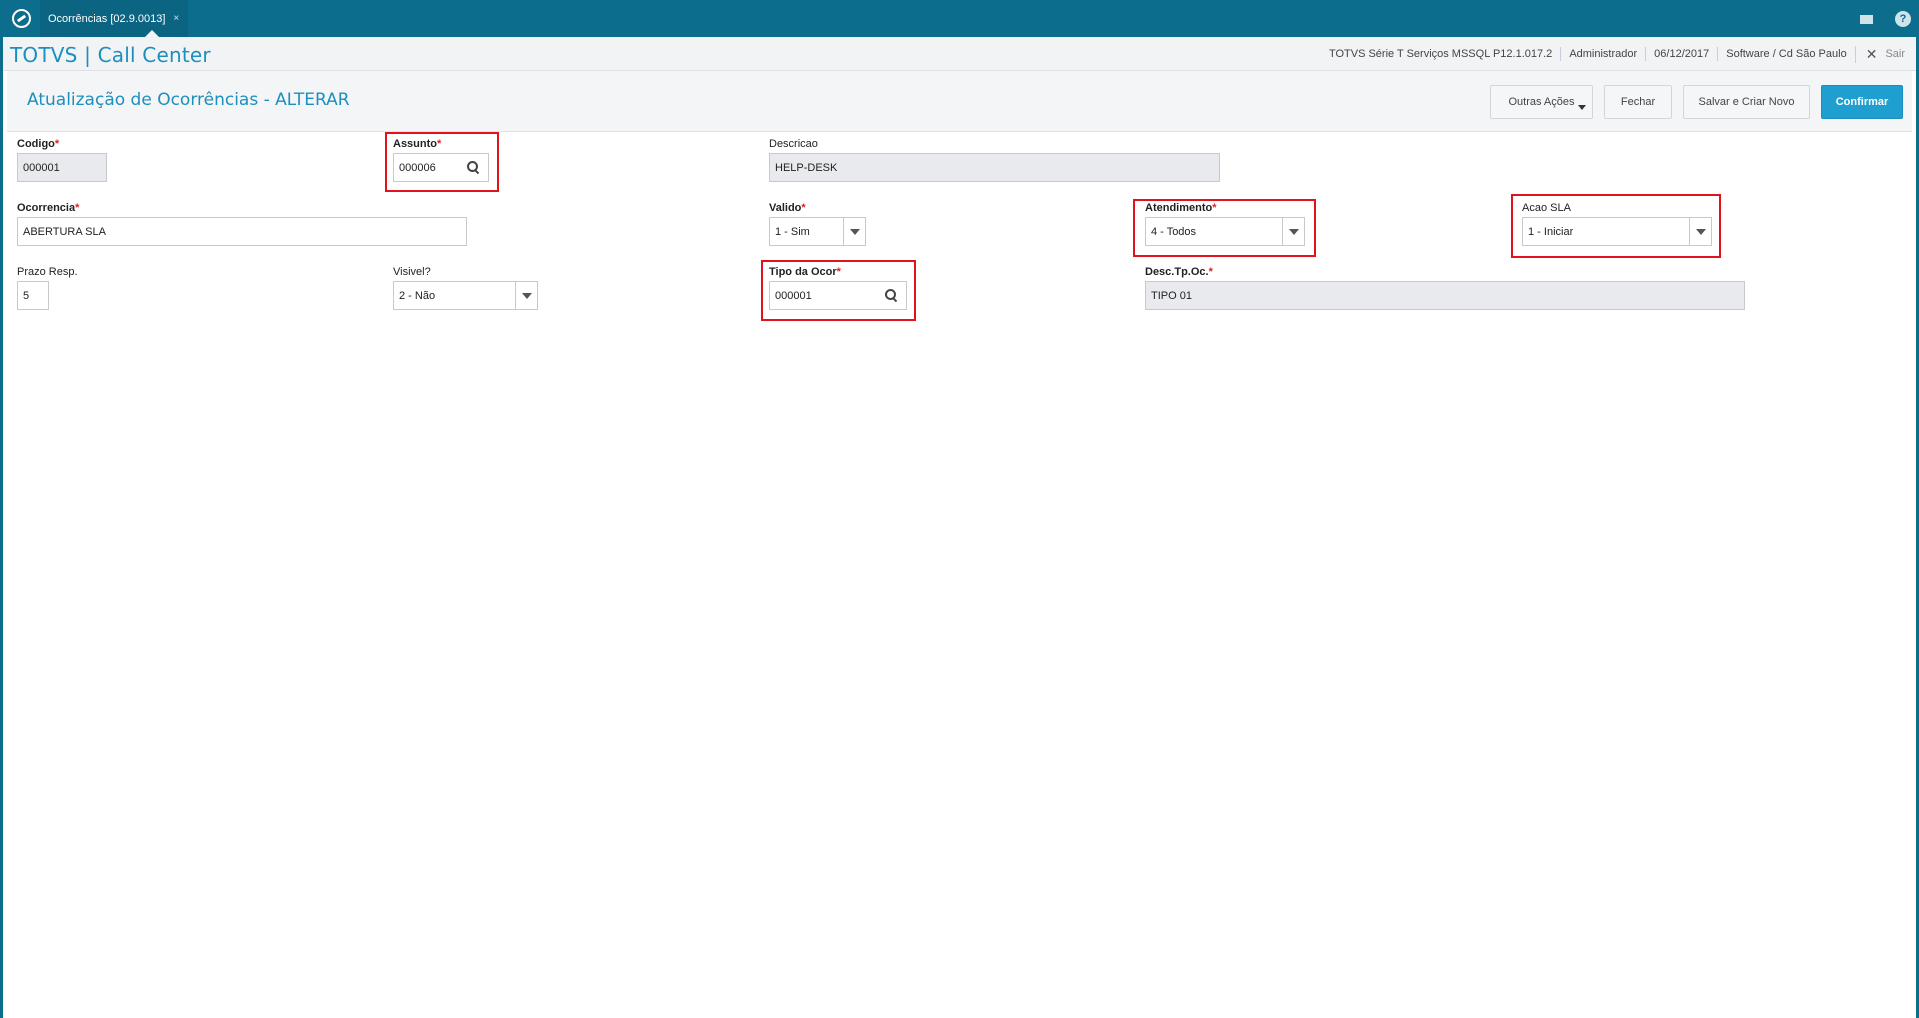 This screenshot has height=1018, width=1919. What do you see at coordinates (1746, 102) in the screenshot?
I see `save-and-new-button: Salvar e Criar Novo` at bounding box center [1746, 102].